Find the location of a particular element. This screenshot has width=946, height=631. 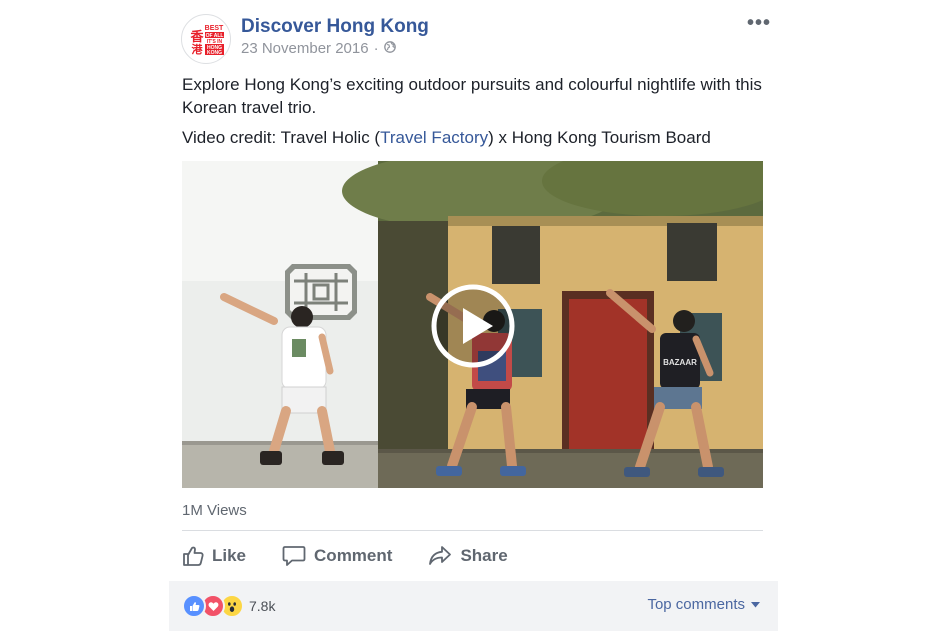

post-date: 23 November 2016 is located at coordinates (305, 48).